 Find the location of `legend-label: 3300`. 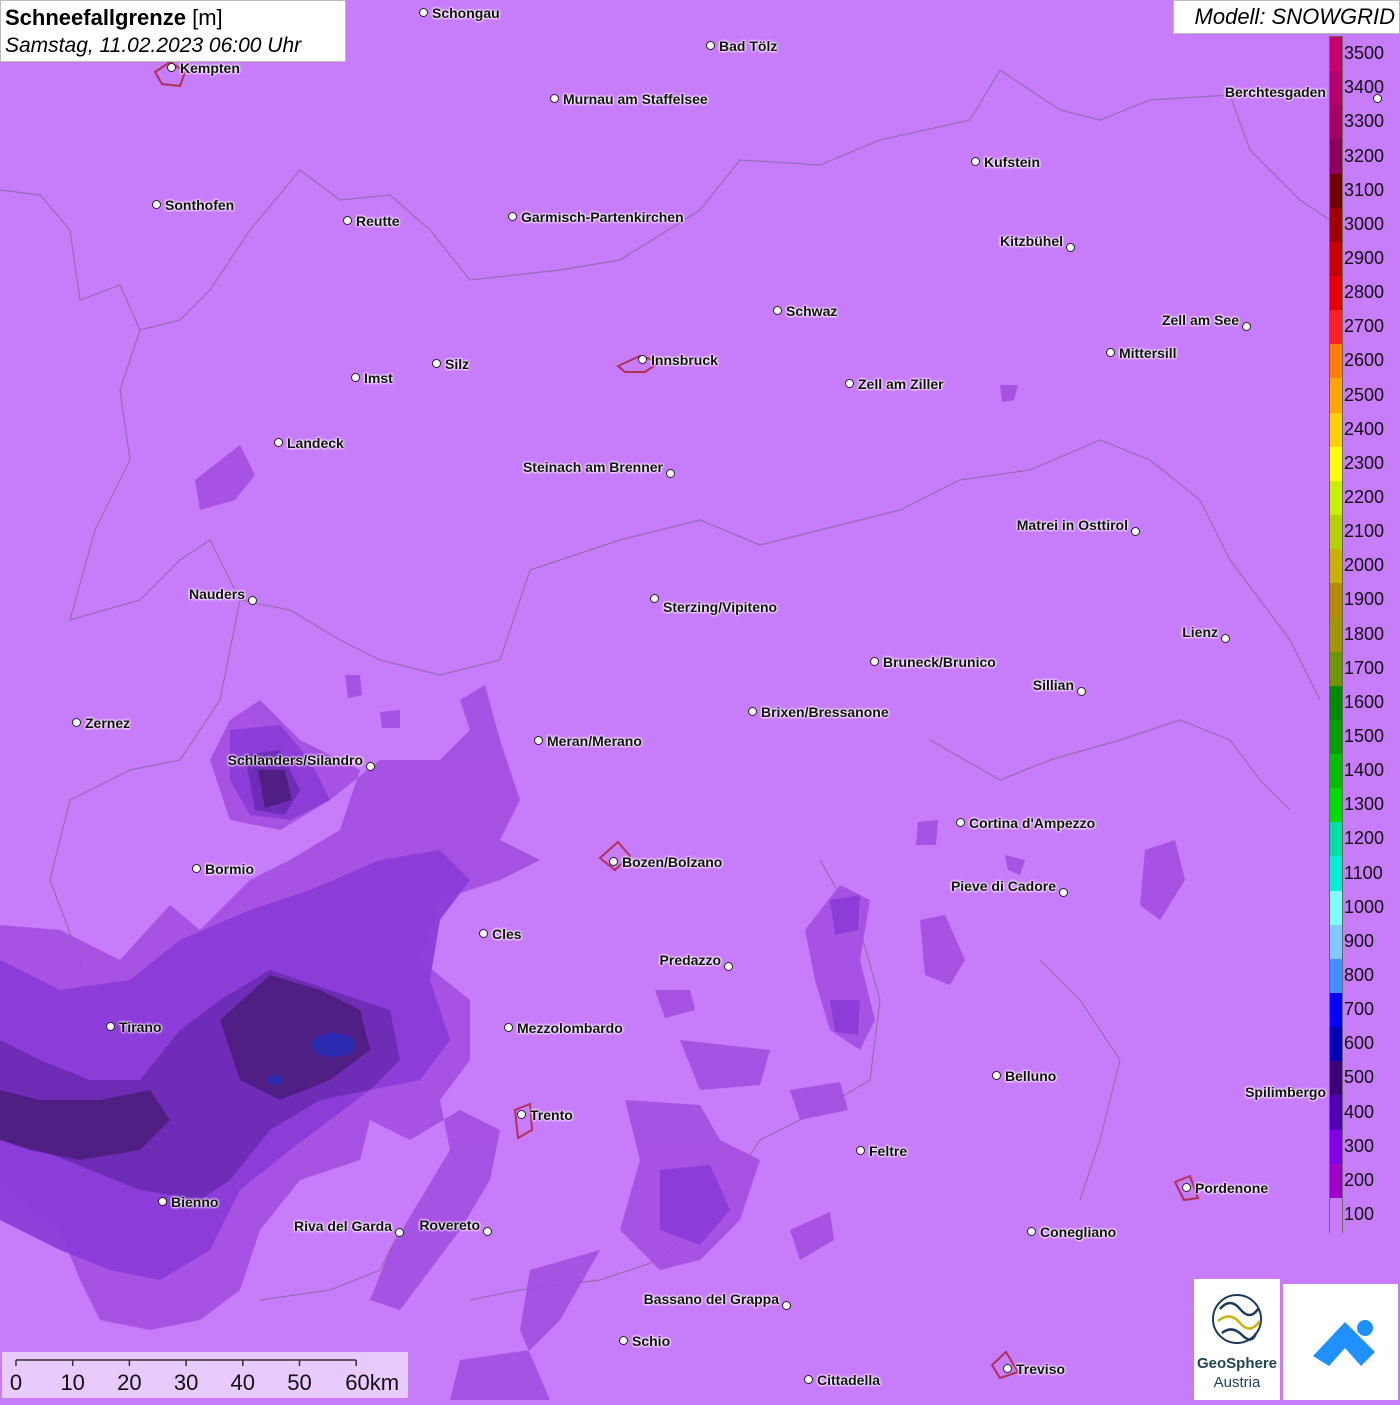

legend-label: 3300 is located at coordinates (1364, 121).